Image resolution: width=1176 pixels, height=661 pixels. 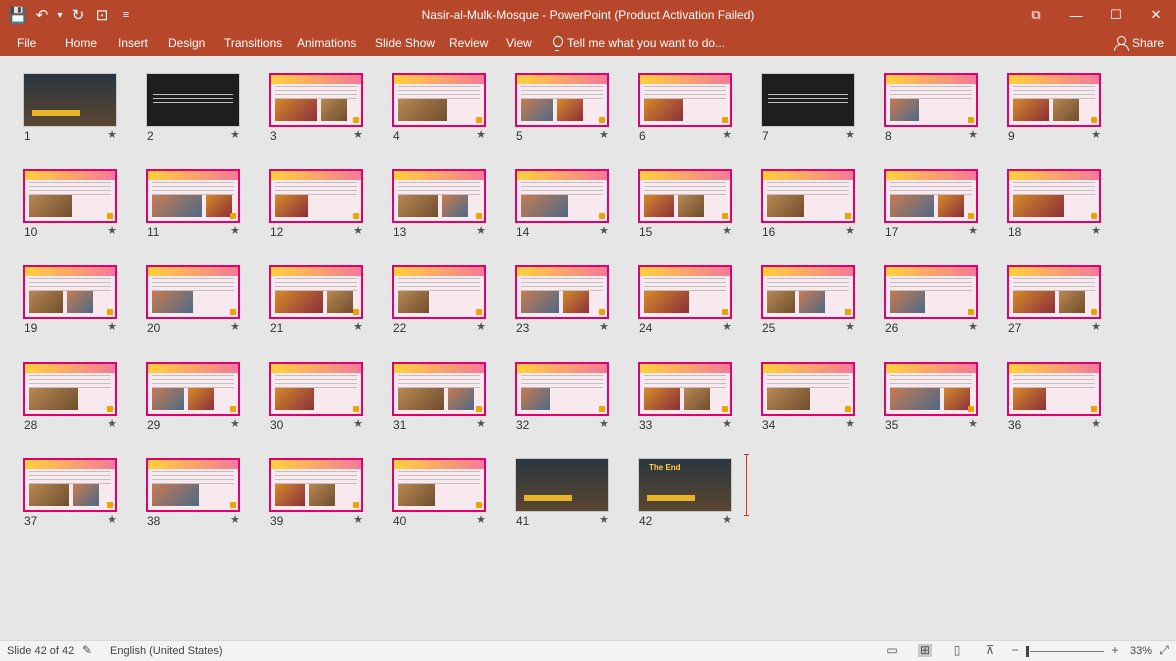 I want to click on slide-thumbnail: 27 ★, so click(x=1054, y=301).